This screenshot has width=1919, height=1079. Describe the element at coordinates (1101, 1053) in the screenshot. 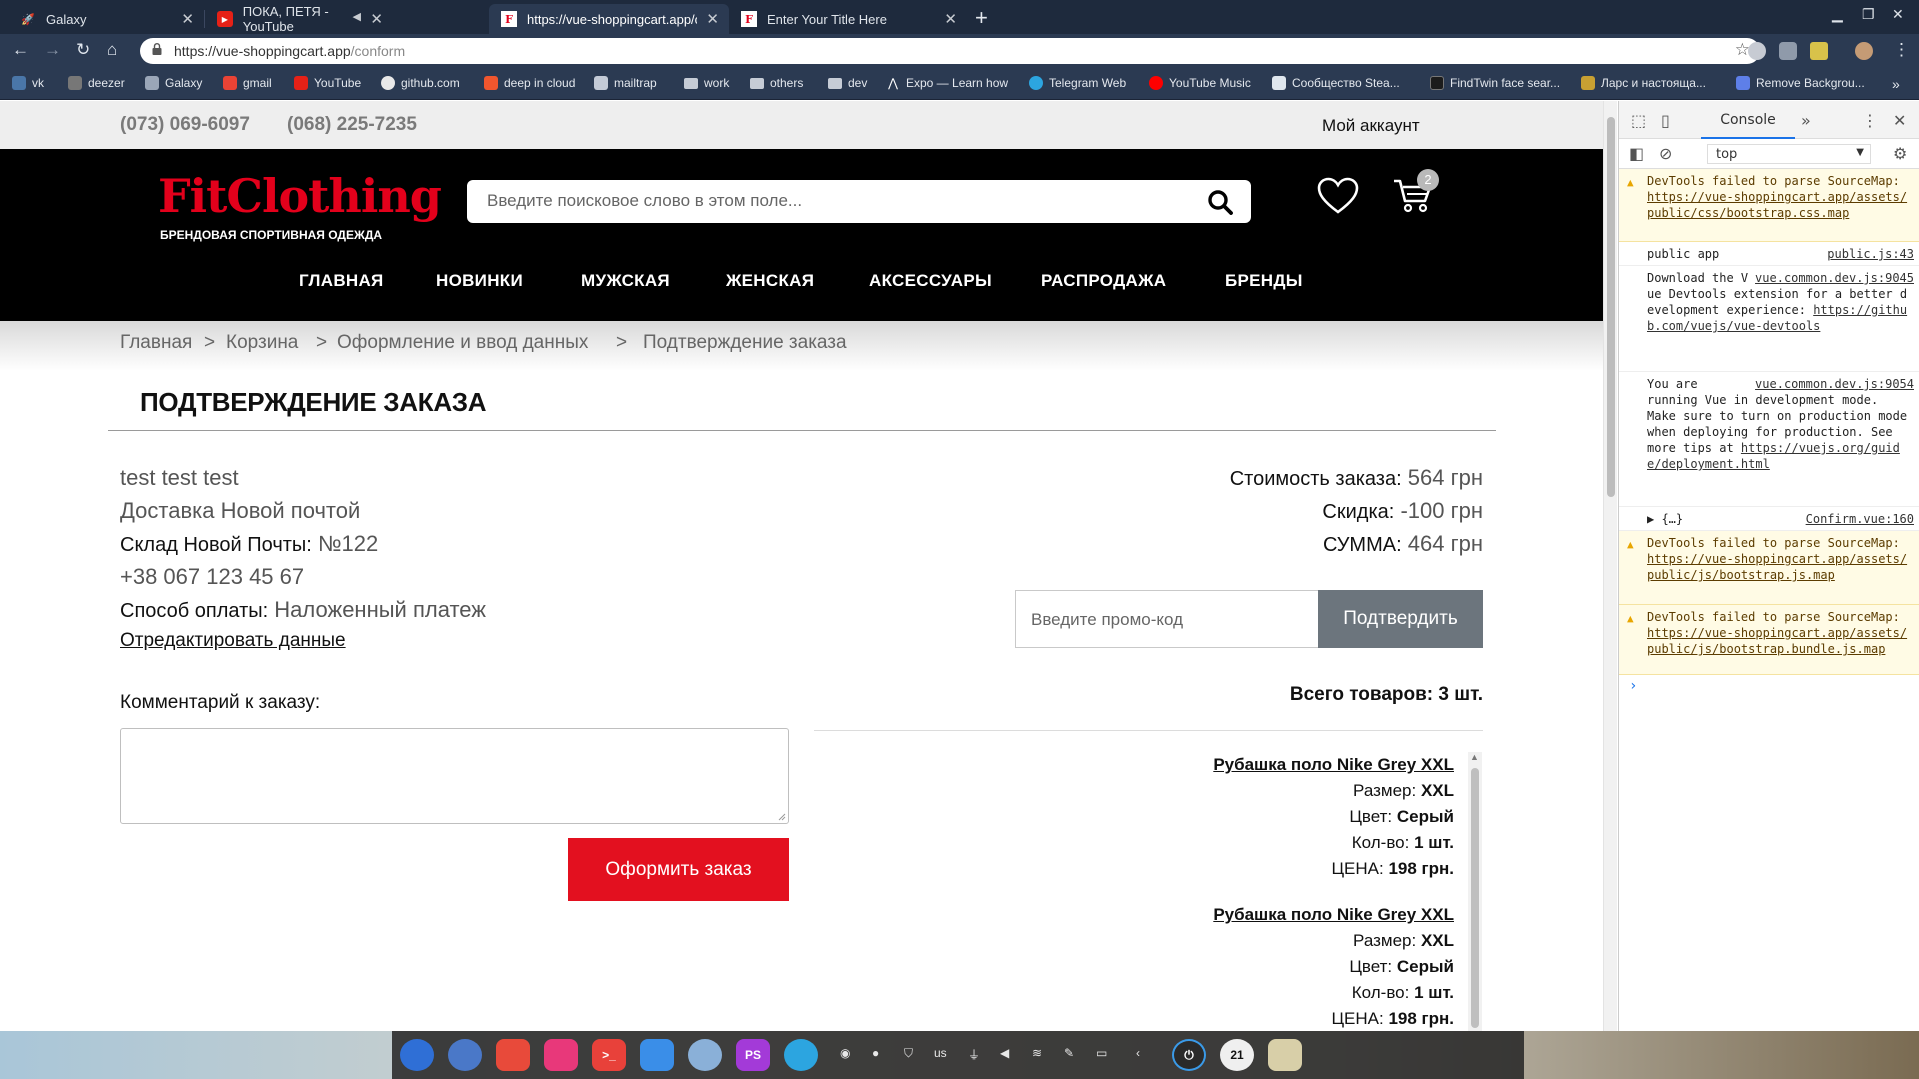

I see `battery-icon: ▭` at that location.